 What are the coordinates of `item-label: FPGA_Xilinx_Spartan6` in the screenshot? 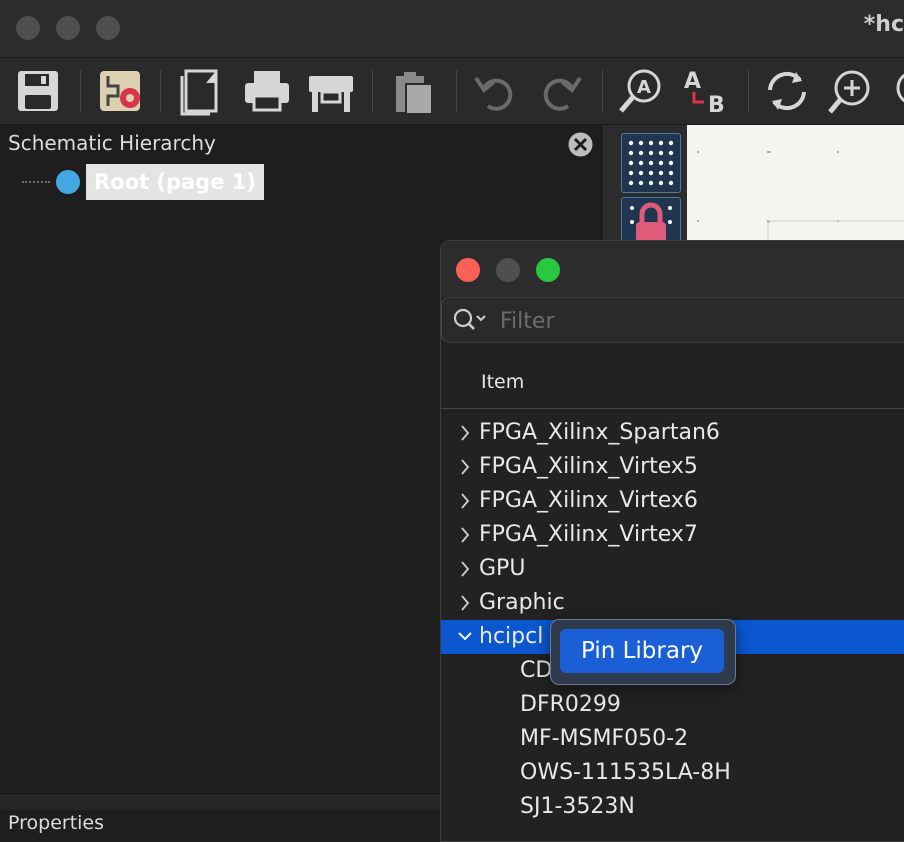 It's located at (599, 432).